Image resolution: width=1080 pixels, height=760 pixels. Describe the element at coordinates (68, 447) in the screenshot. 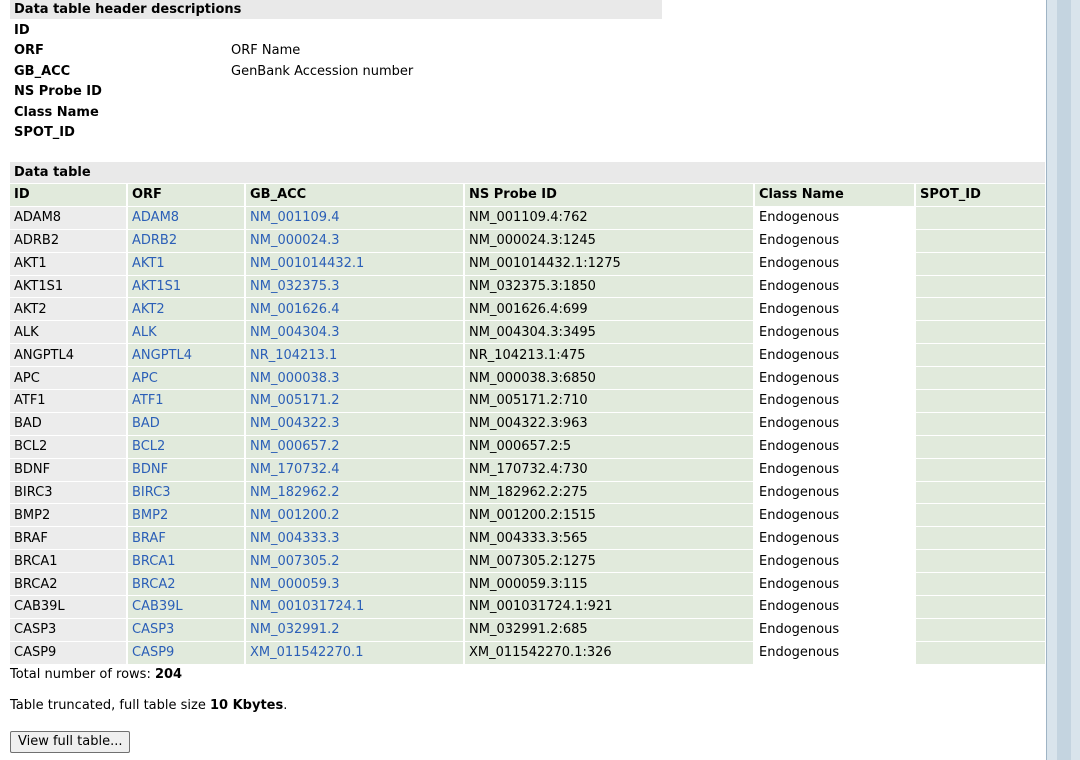

I see `cell-id: BCL2` at that location.